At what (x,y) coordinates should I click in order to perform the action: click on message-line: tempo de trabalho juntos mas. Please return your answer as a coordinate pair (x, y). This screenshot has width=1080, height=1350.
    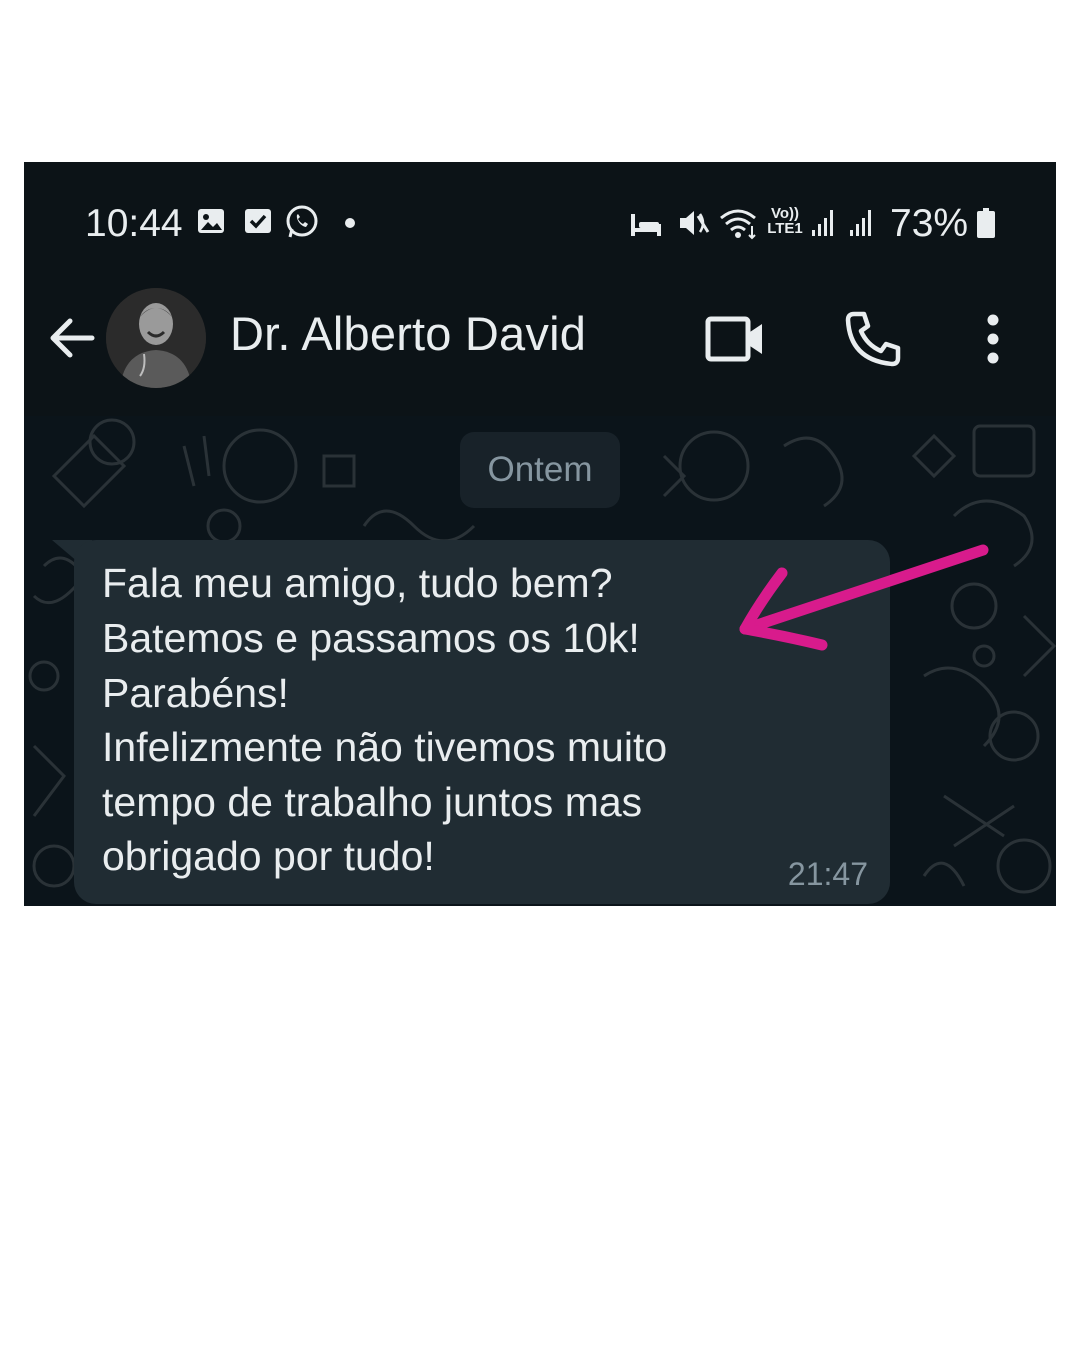
    Looking at the image, I should click on (372, 802).